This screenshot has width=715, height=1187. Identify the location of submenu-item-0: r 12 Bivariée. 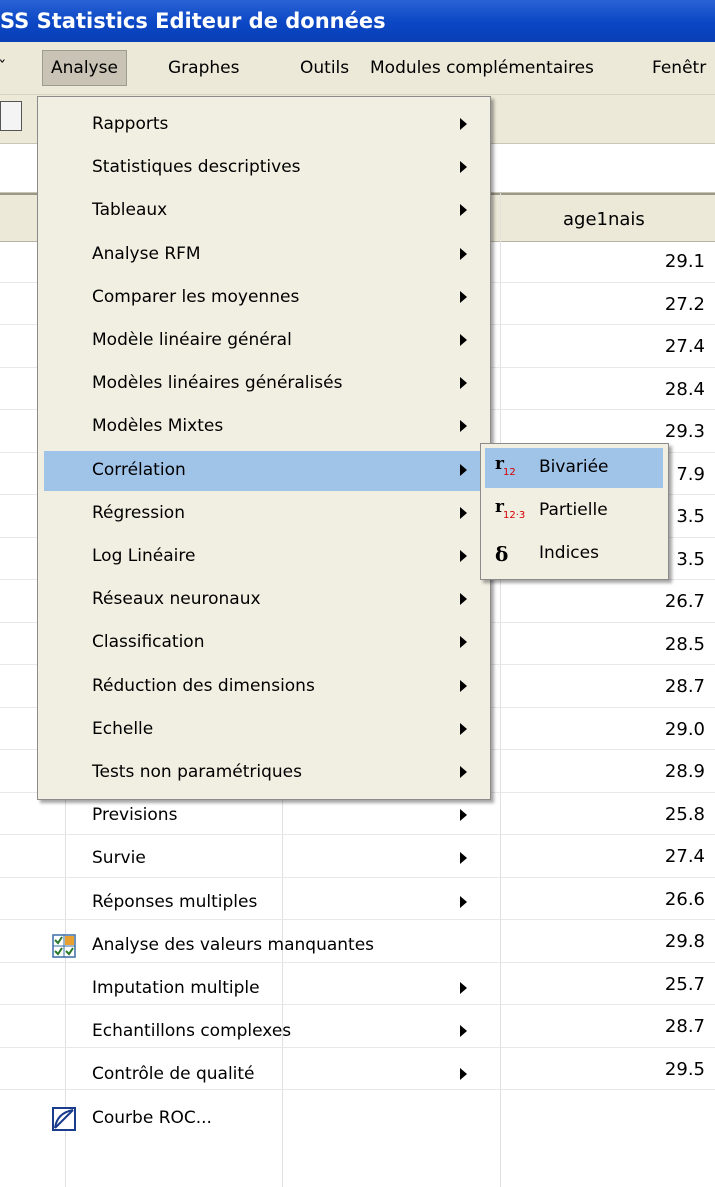
(574, 468).